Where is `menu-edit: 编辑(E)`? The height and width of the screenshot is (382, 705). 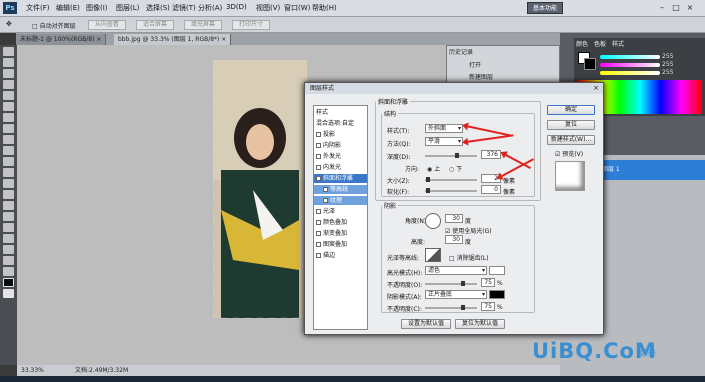 menu-edit: 编辑(E) is located at coordinates (68, 8).